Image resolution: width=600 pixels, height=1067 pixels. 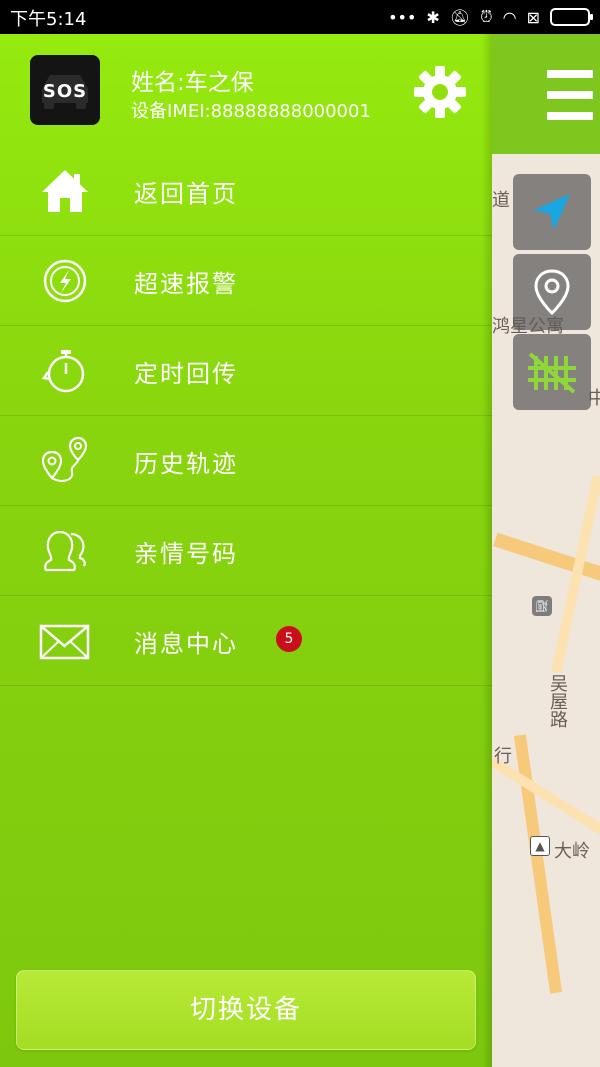 I want to click on mute-icon: 🔕︎, so click(x=460, y=17).